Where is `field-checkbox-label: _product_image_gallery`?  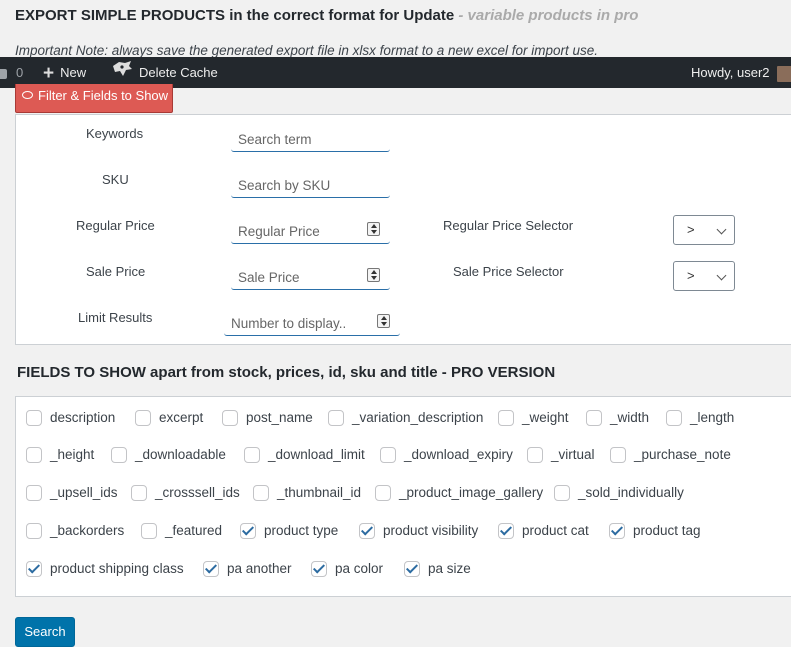
field-checkbox-label: _product_image_gallery is located at coordinates (471, 492).